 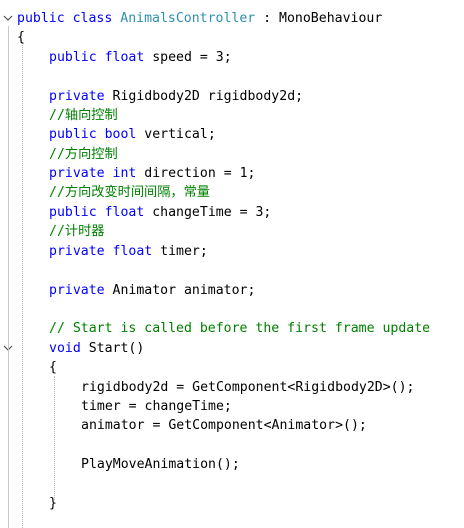 I want to click on comment: //计时器, so click(x=77, y=231).